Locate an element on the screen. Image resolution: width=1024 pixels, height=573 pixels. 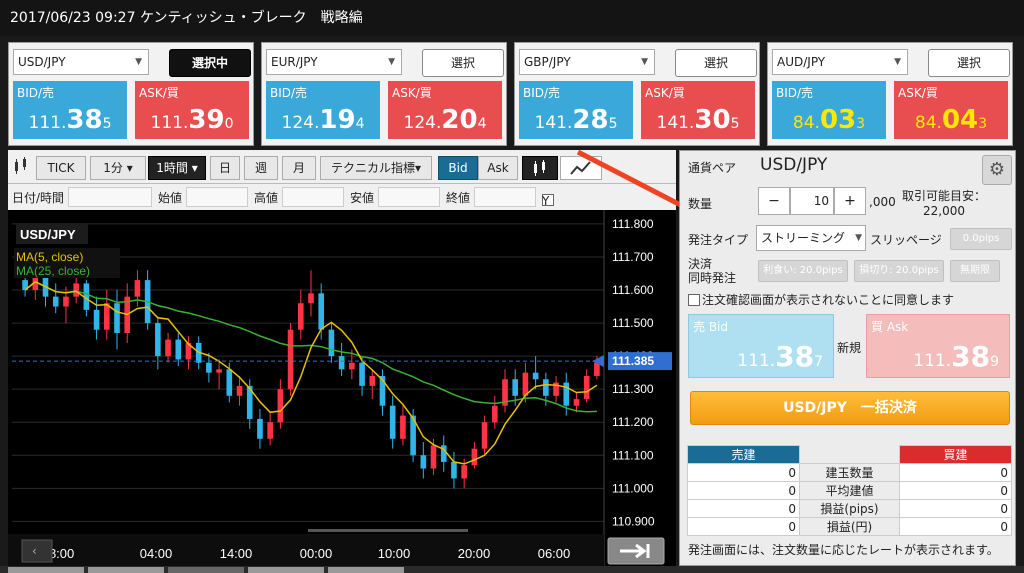
bid-label: BID/売 is located at coordinates (289, 93).